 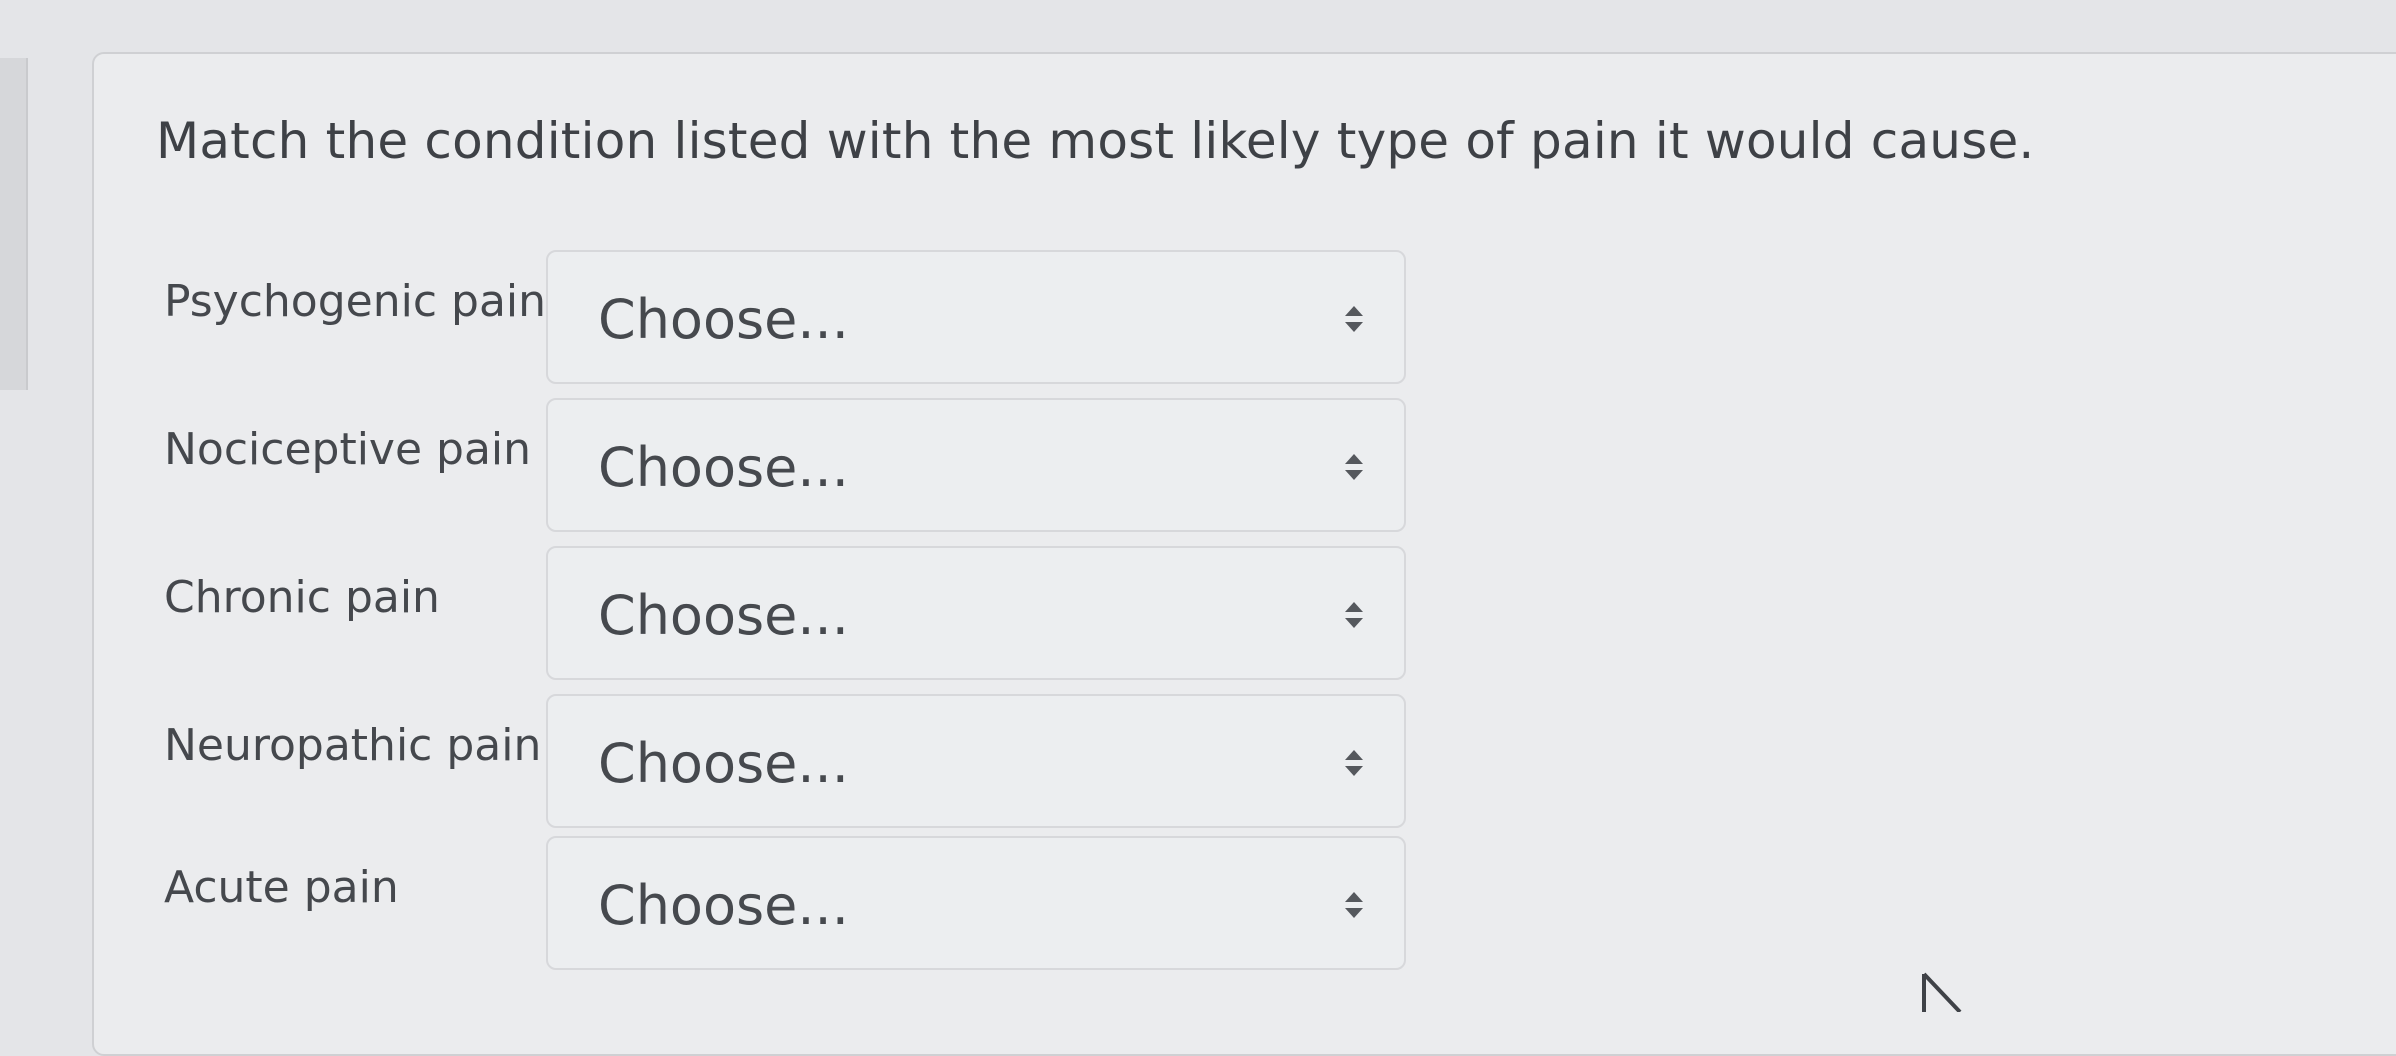 What do you see at coordinates (14, 224) in the screenshot?
I see `left-panel-edge` at bounding box center [14, 224].